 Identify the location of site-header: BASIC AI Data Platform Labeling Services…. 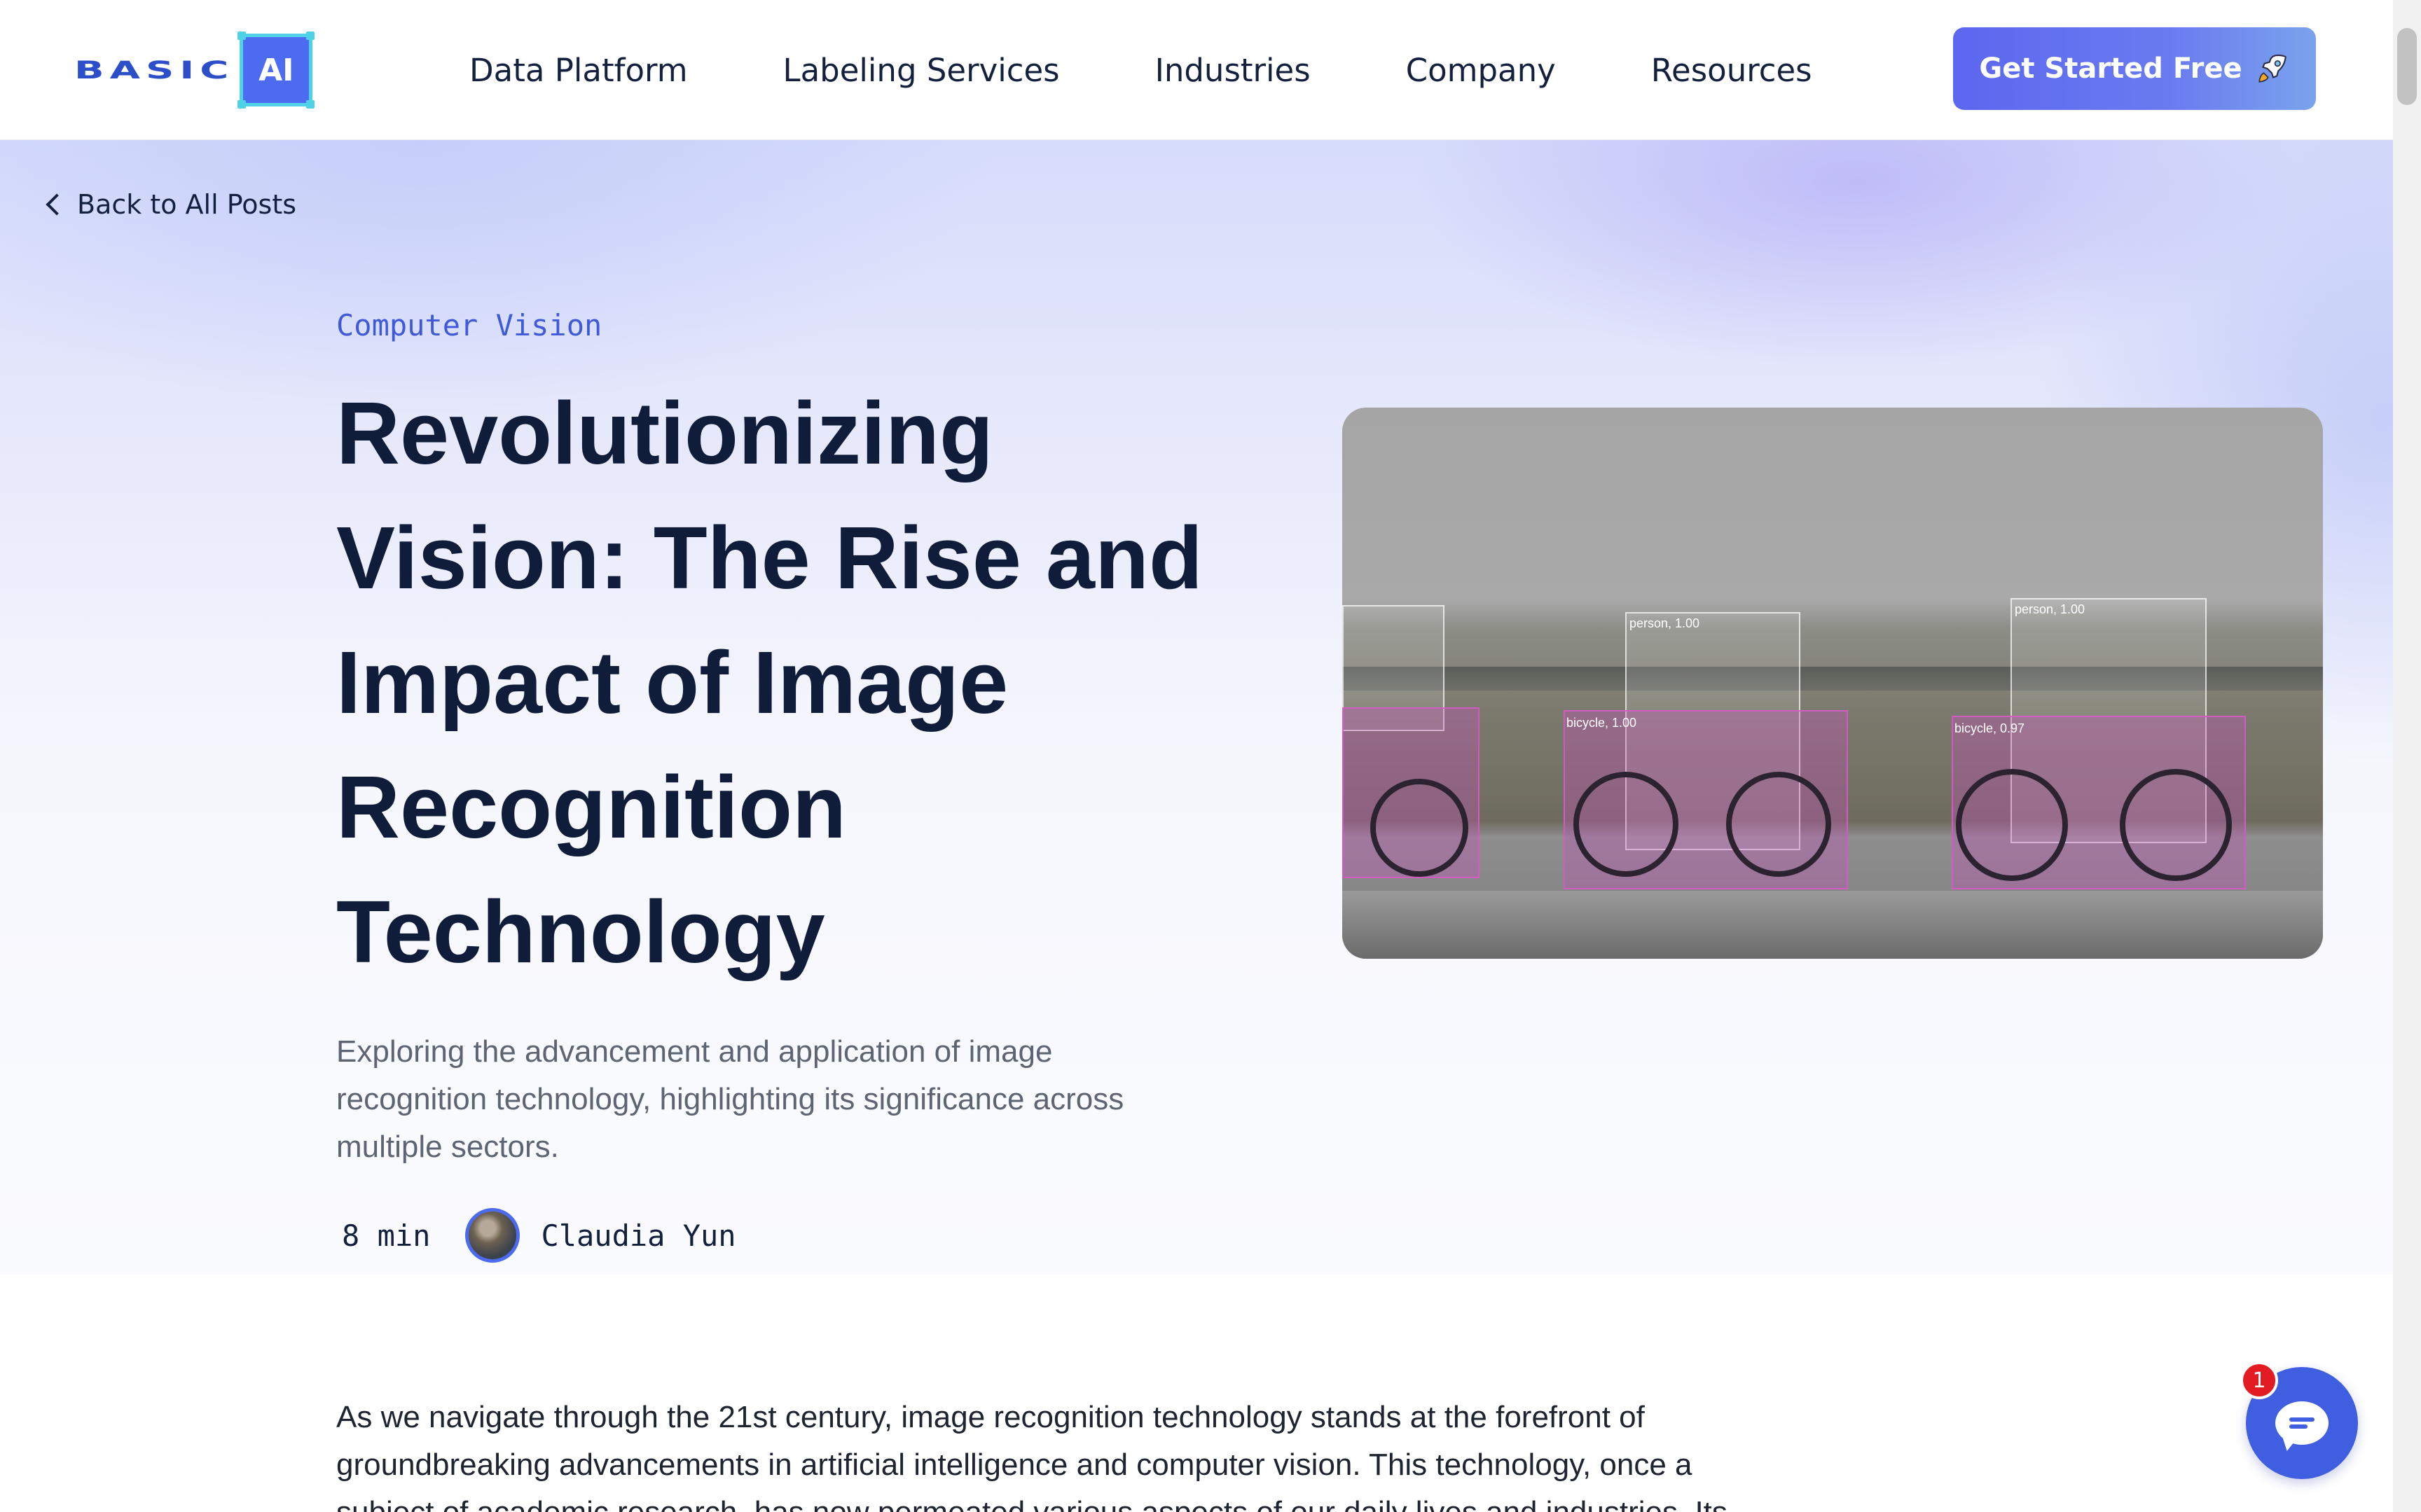
(1196, 70).